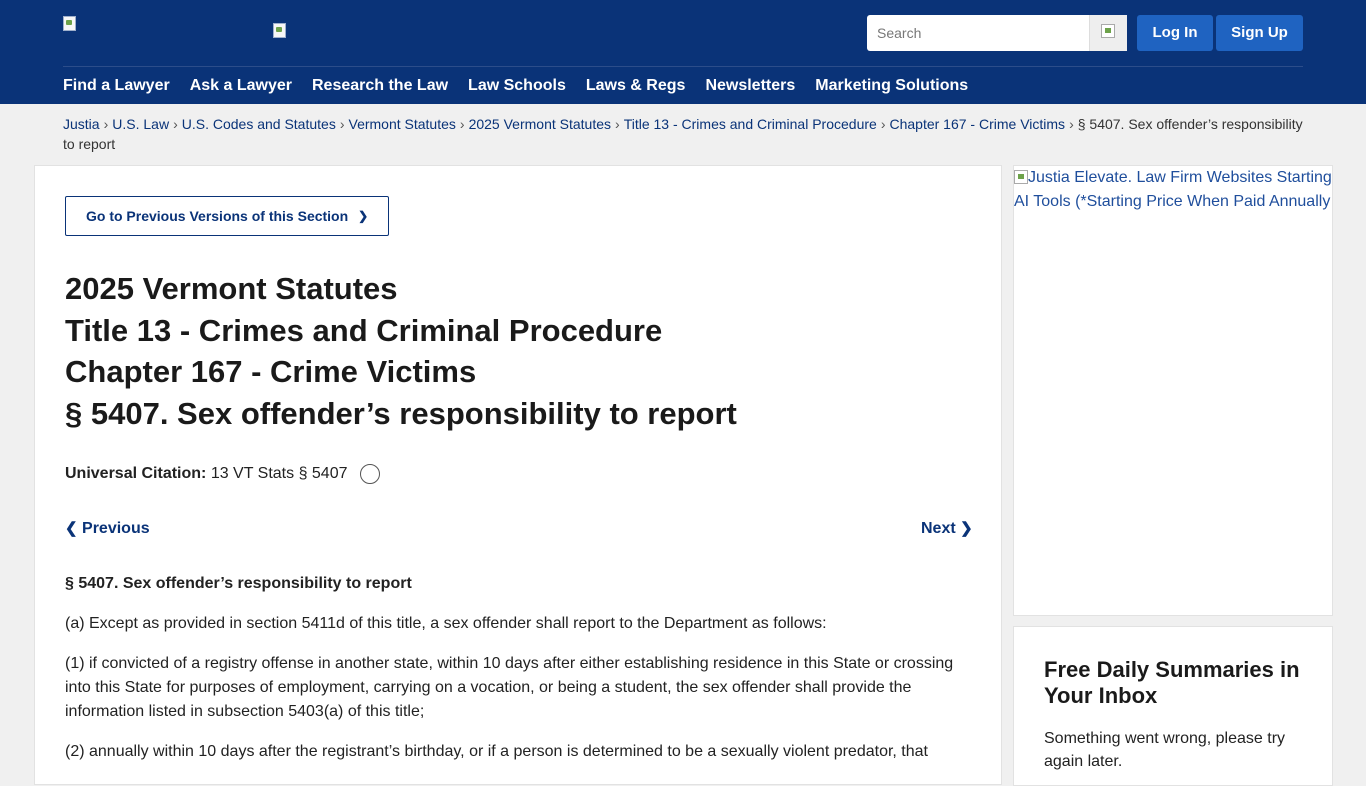 Image resolution: width=1366 pixels, height=786 pixels. What do you see at coordinates (71, 528) in the screenshot?
I see `chevron-left-icon: ❮` at bounding box center [71, 528].